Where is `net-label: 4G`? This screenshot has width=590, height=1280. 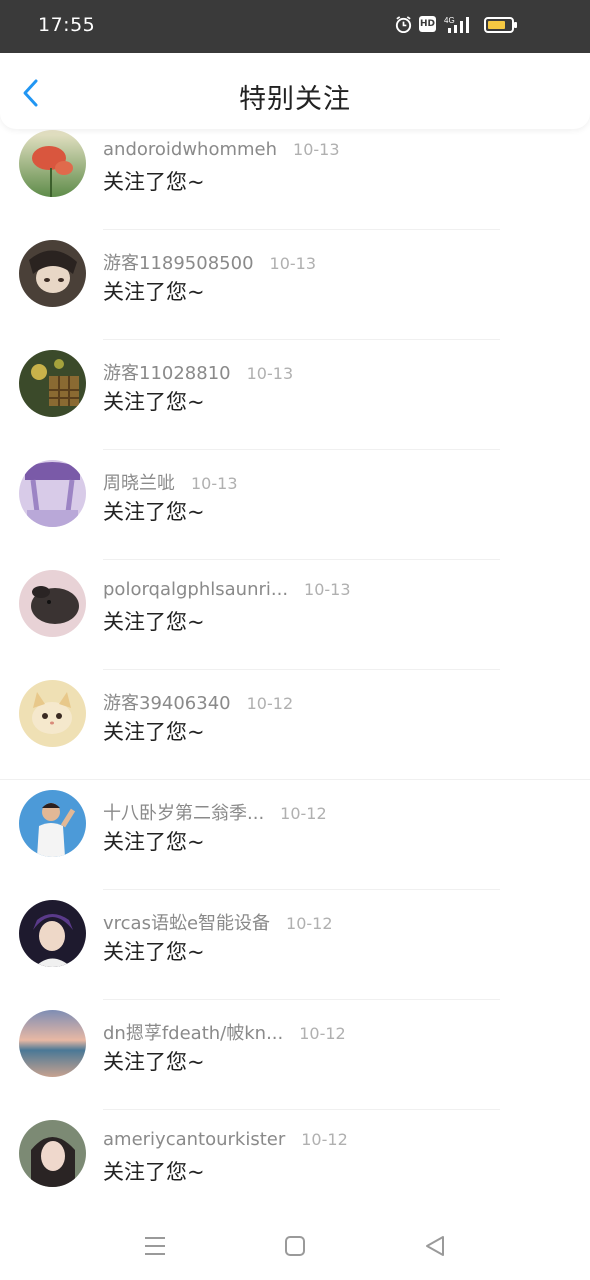 net-label: 4G is located at coordinates (449, 20).